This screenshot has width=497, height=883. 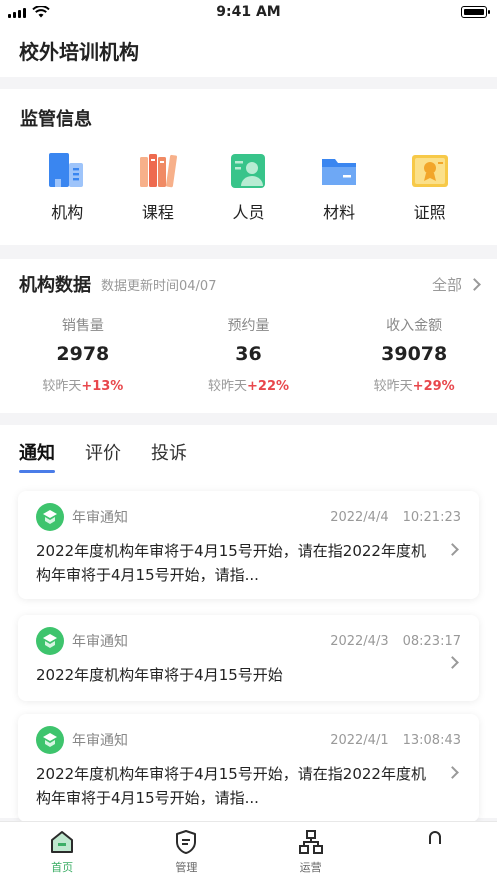 What do you see at coordinates (339, 212) in the screenshot?
I see `supervision-item-label: 材料` at bounding box center [339, 212].